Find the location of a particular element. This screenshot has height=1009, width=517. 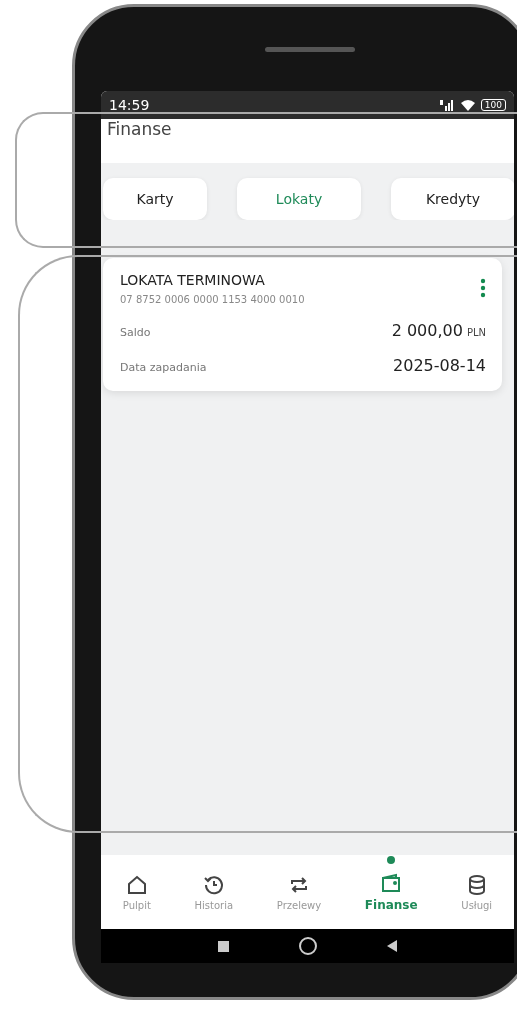

nav-item: Historia is located at coordinates (214, 892).